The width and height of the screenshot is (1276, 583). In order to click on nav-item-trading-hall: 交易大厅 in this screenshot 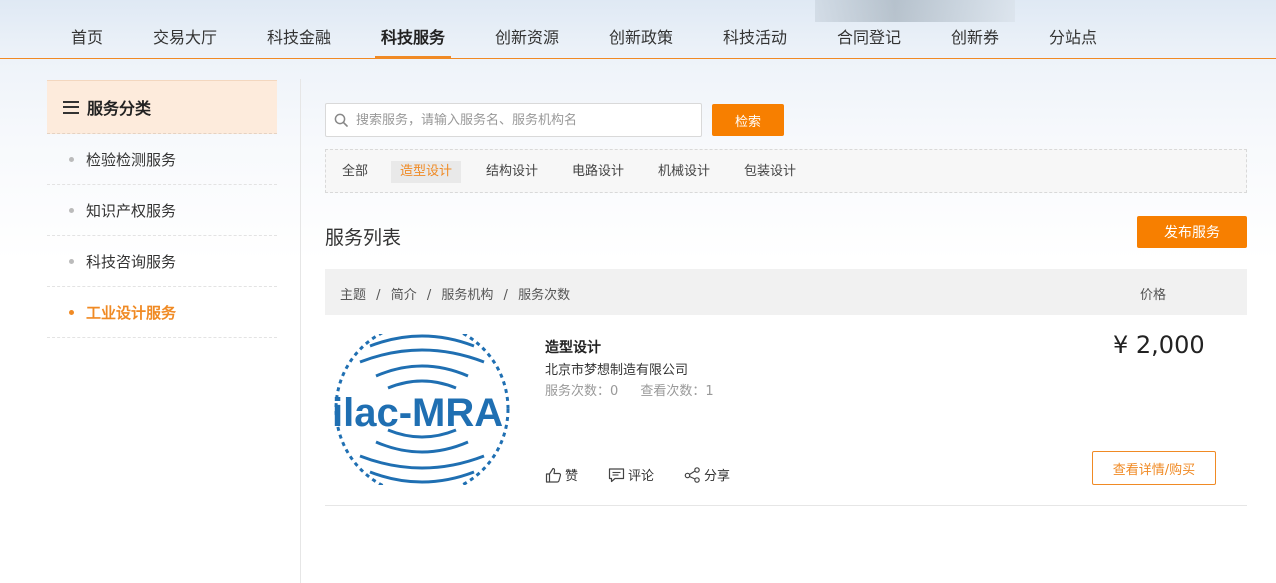, I will do `click(185, 42)`.